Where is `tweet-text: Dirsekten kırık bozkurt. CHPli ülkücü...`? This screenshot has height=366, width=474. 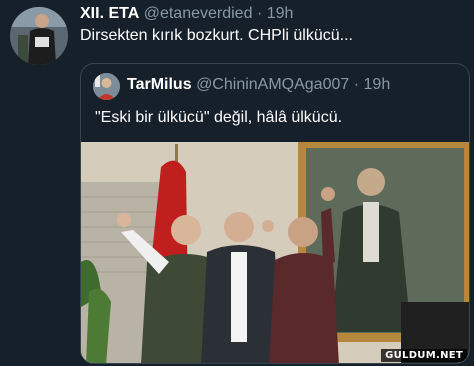
tweet-text: Dirsekten kırık bozkurt. CHPli ülkücü... is located at coordinates (216, 35).